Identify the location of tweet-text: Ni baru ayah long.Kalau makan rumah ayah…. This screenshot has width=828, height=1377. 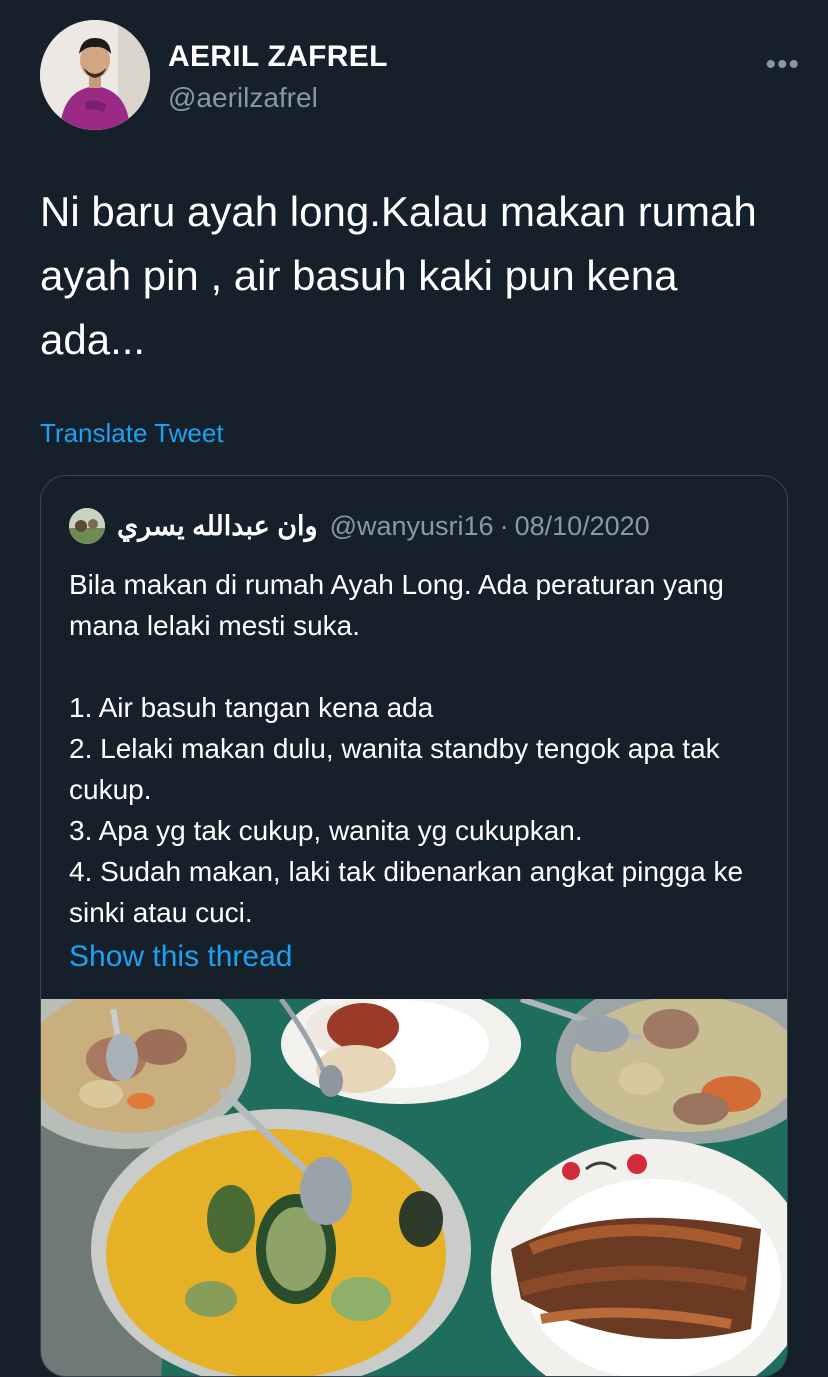
(398, 275).